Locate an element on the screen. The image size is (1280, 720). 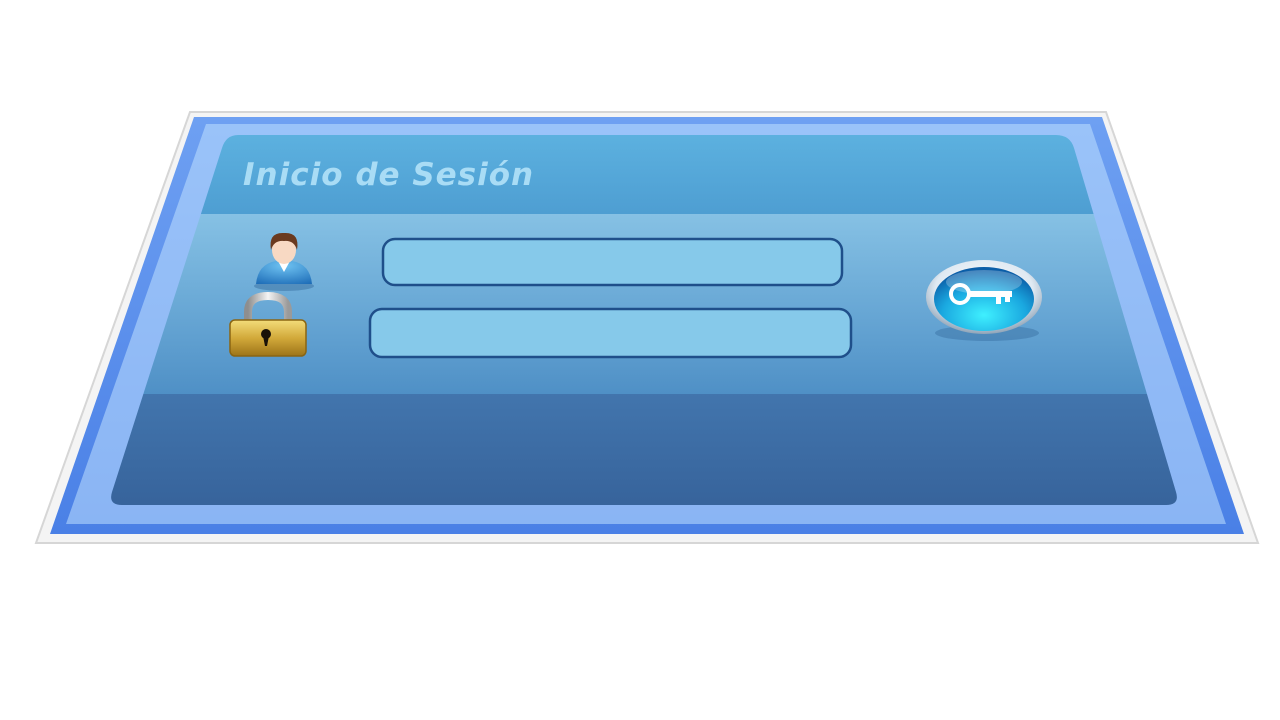
password-input is located at coordinates (610, 333).